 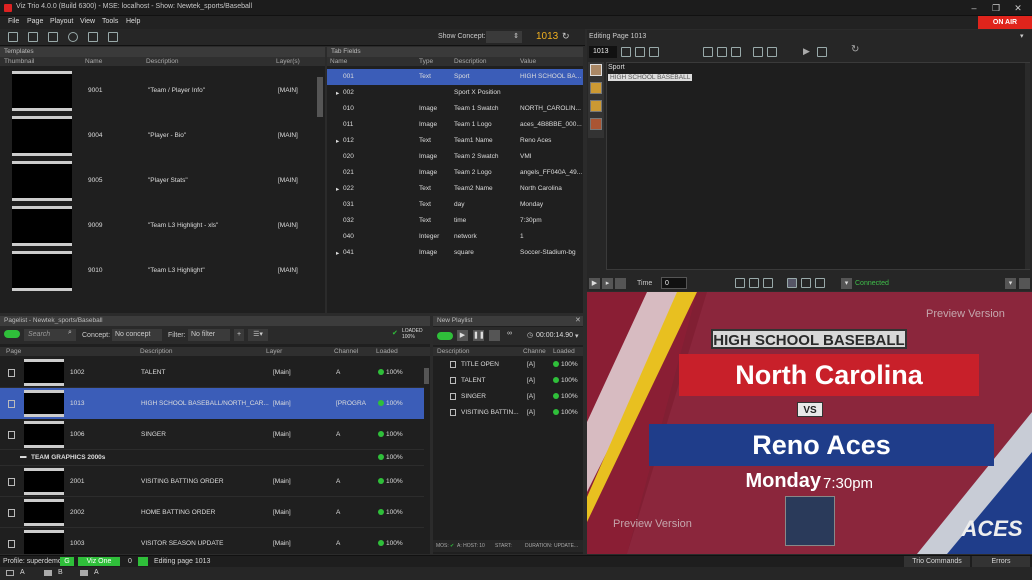 I want to click on playlist-play-icon: ▶, so click(x=462, y=335).